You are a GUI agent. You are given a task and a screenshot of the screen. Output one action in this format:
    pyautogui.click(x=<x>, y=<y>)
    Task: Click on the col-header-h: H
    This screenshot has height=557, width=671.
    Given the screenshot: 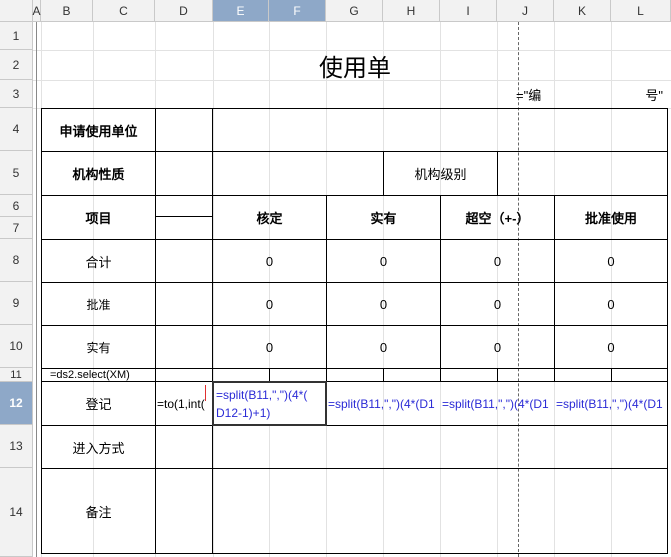 What is the action you would take?
    pyautogui.click(x=411, y=11)
    